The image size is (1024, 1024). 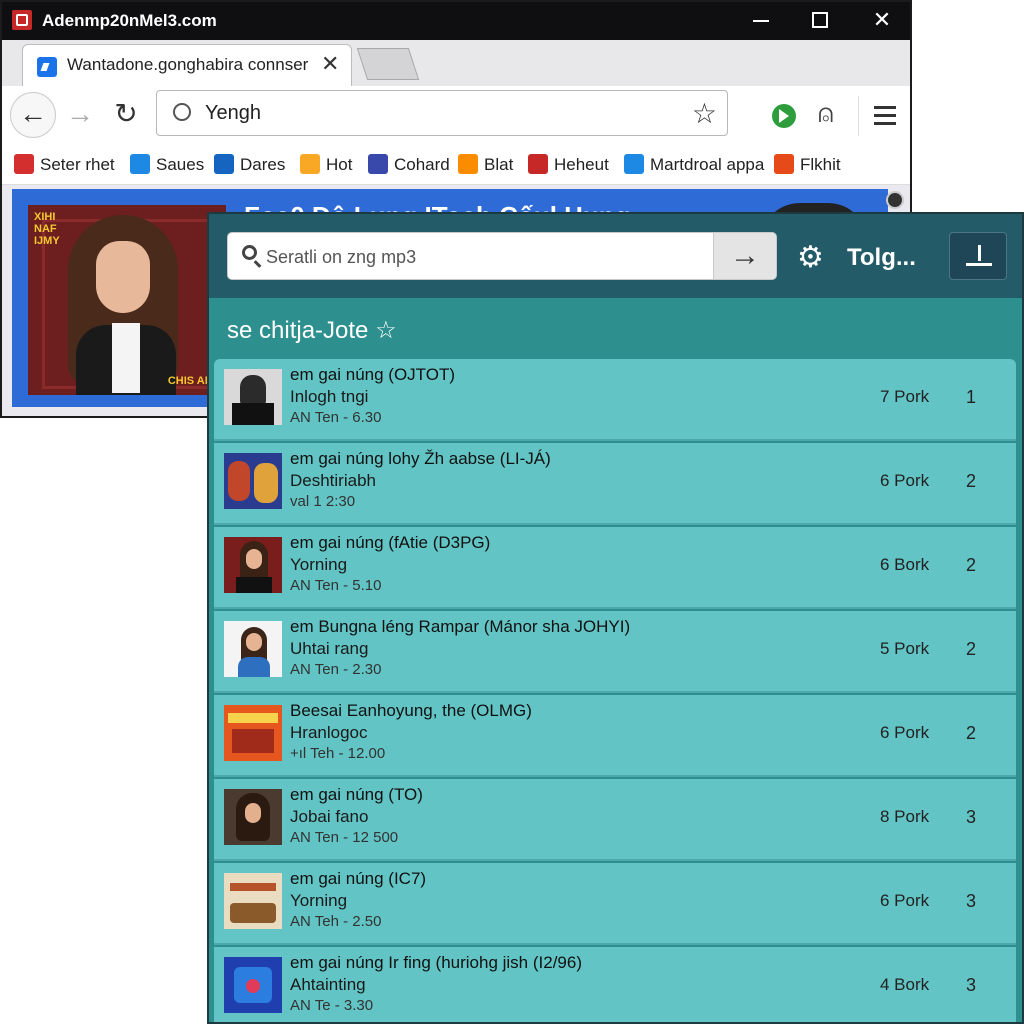 I want to click on extension-play-icon, so click(x=784, y=116).